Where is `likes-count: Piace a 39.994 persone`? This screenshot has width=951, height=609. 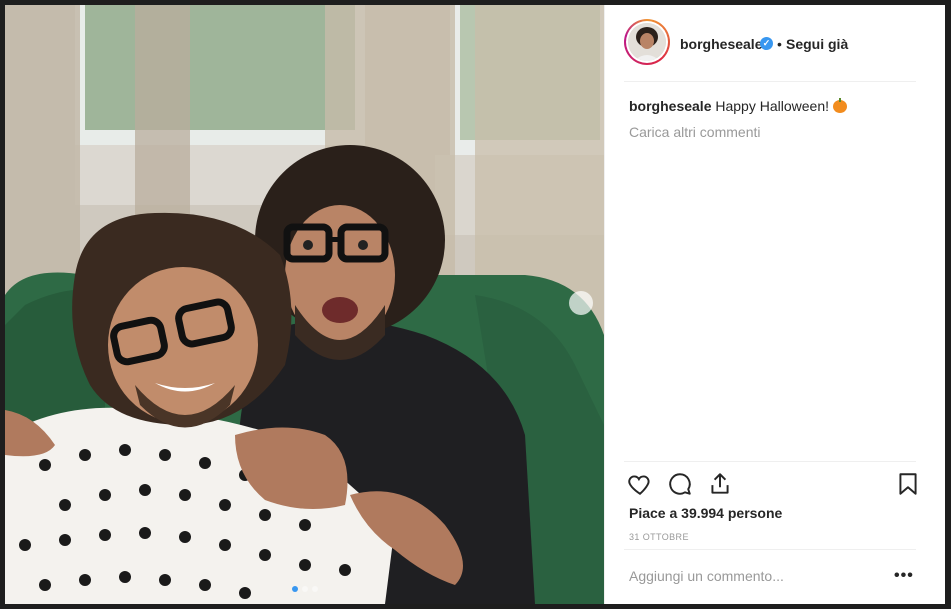 likes-count: Piace a 39.994 persone is located at coordinates (705, 513).